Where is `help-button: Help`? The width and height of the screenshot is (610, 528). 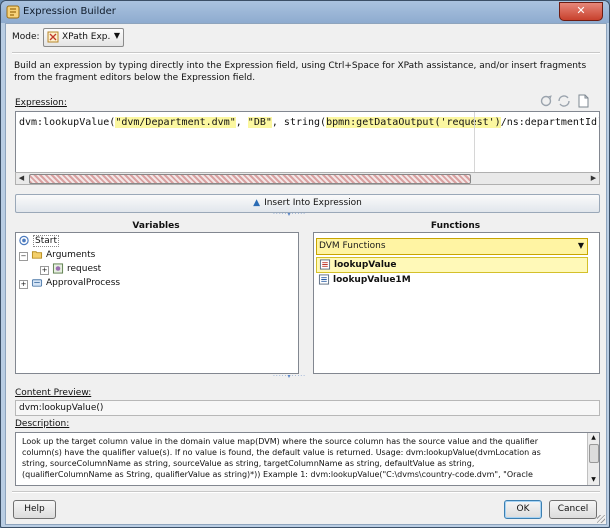 help-button: Help is located at coordinates (34, 509).